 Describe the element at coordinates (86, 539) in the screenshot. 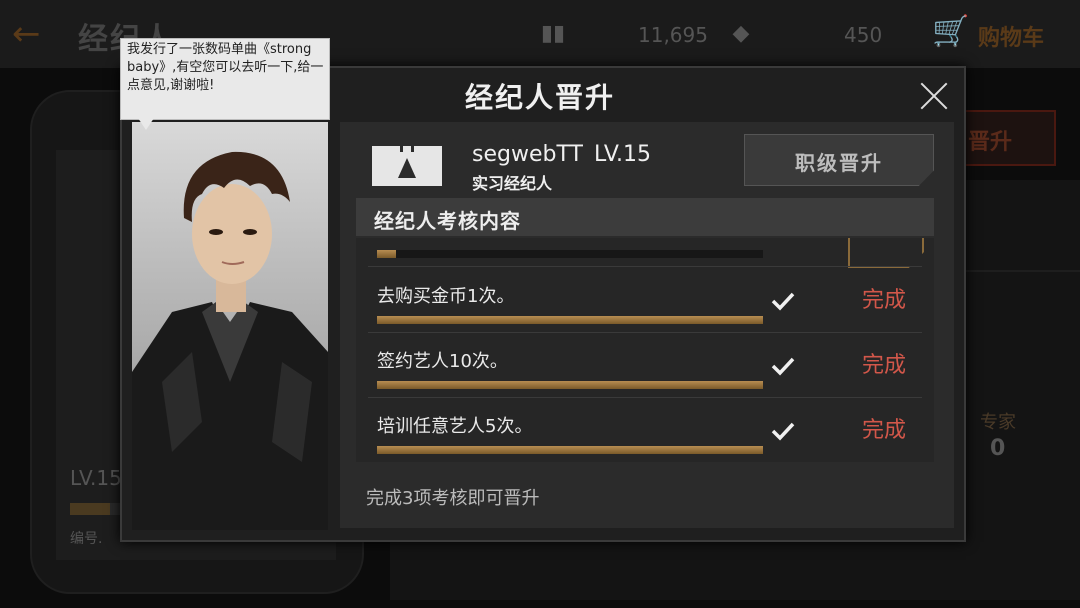

I see `background-number-label: 编号.` at that location.